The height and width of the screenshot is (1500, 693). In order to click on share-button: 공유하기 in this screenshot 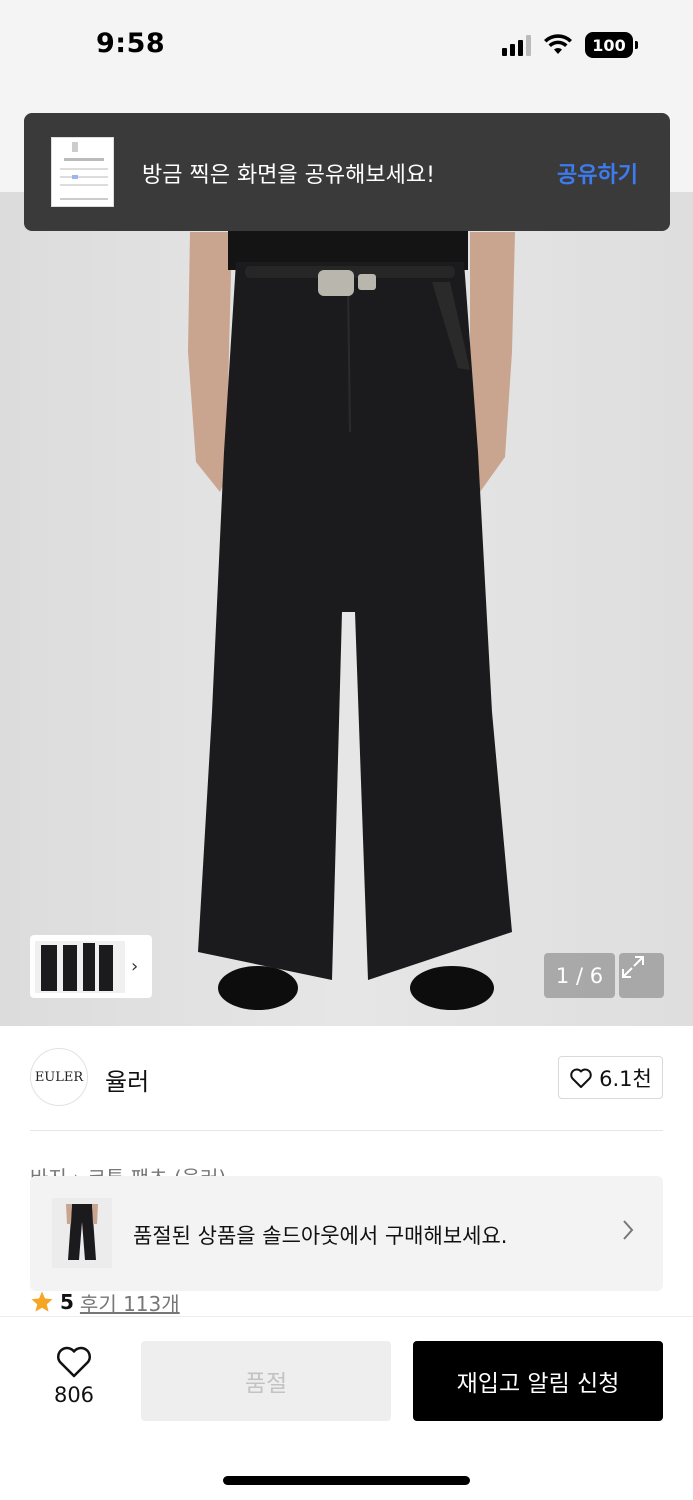, I will do `click(597, 173)`.